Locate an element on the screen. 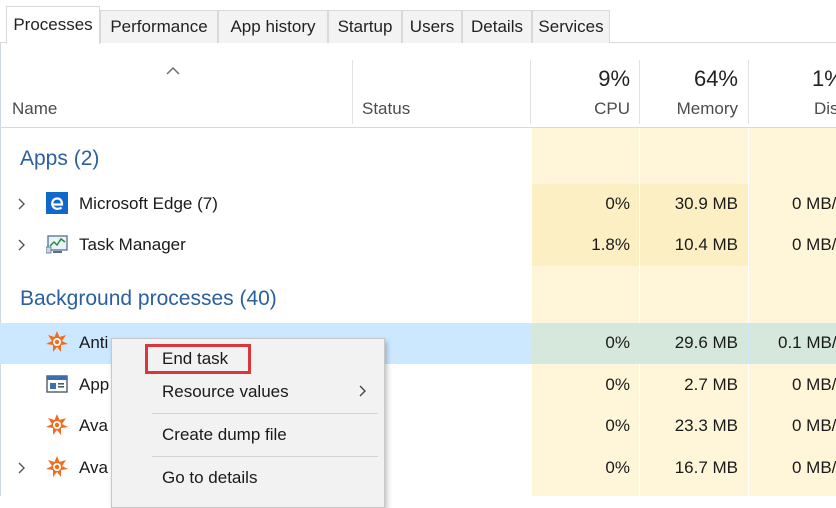 This screenshot has width=836, height=508. memory-total-percent: 64% is located at coordinates (715, 78).